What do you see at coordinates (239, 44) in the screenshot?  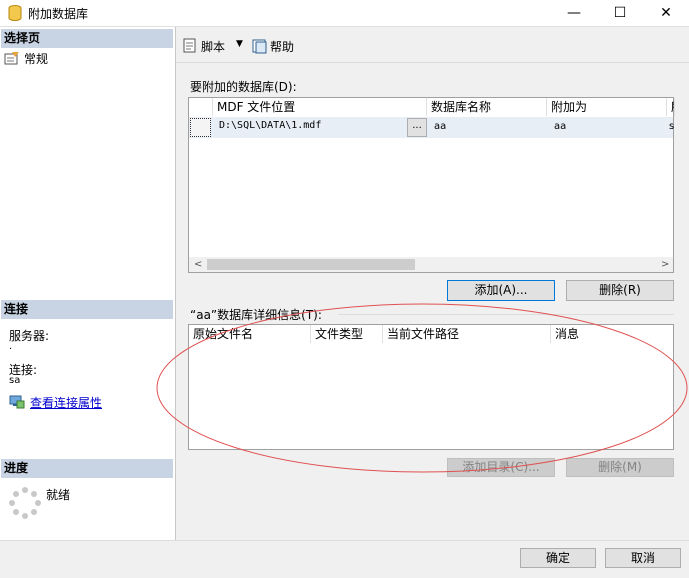 I see `chevron-down-icon: ▼` at bounding box center [239, 44].